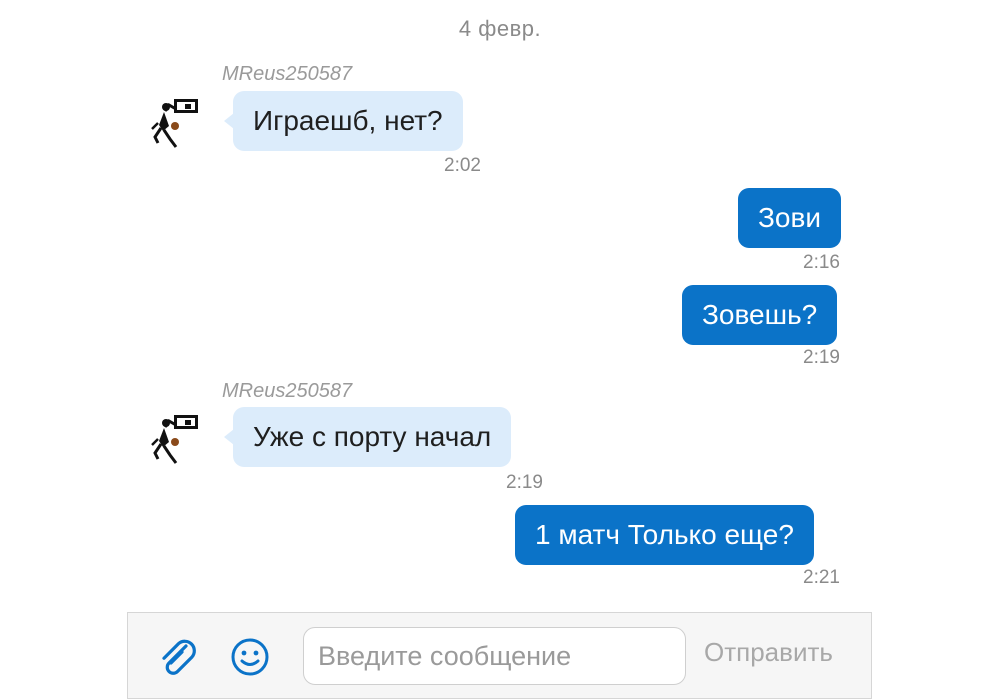 This screenshot has height=700, width=1000. I want to click on message-bubble-incoming: Играешб, нет?, so click(343, 121).